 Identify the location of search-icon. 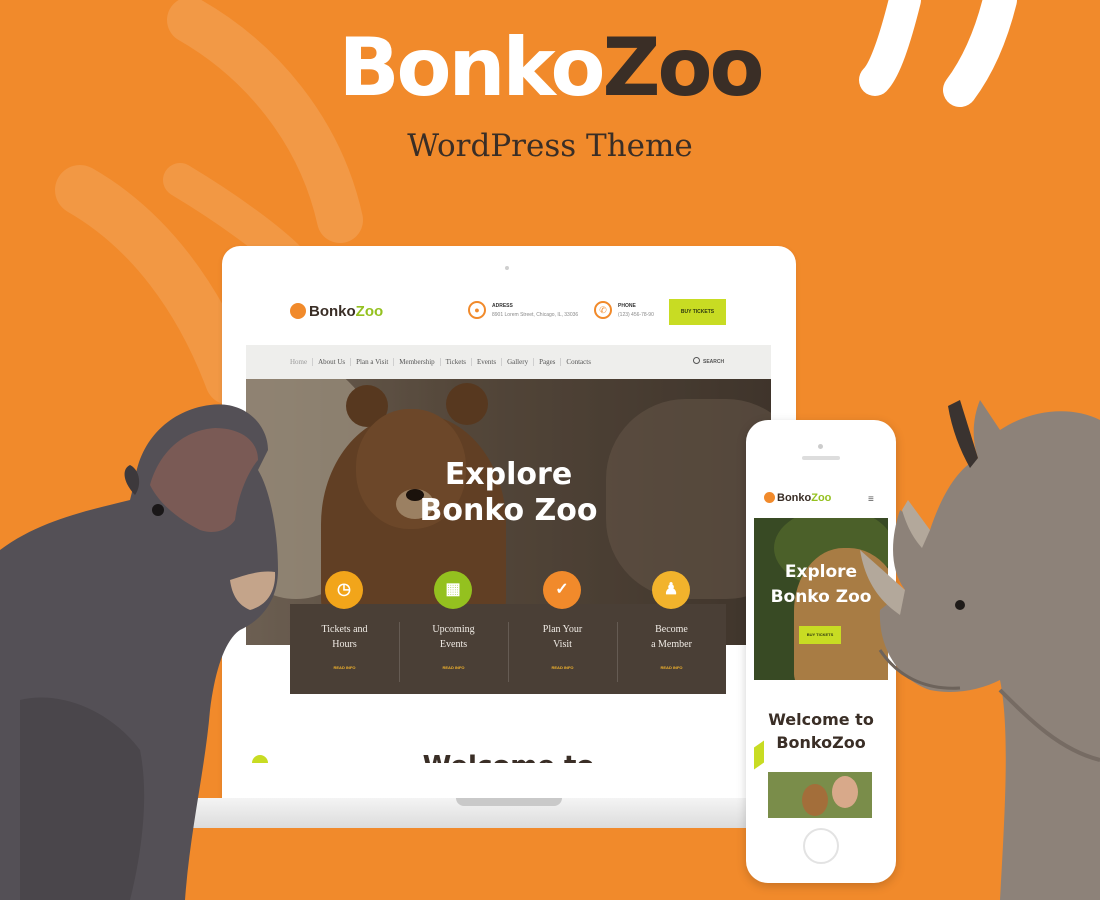
(696, 360).